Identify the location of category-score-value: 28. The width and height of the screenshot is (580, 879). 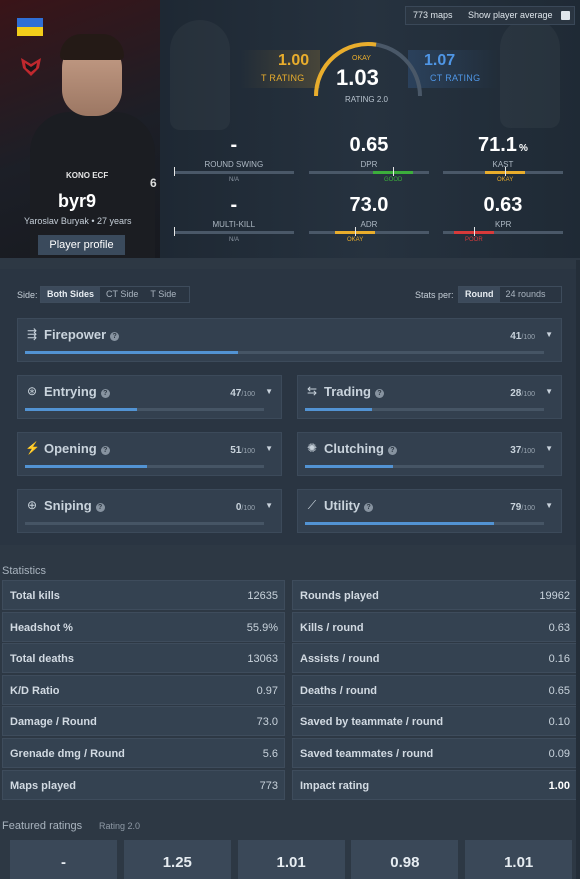
(516, 393).